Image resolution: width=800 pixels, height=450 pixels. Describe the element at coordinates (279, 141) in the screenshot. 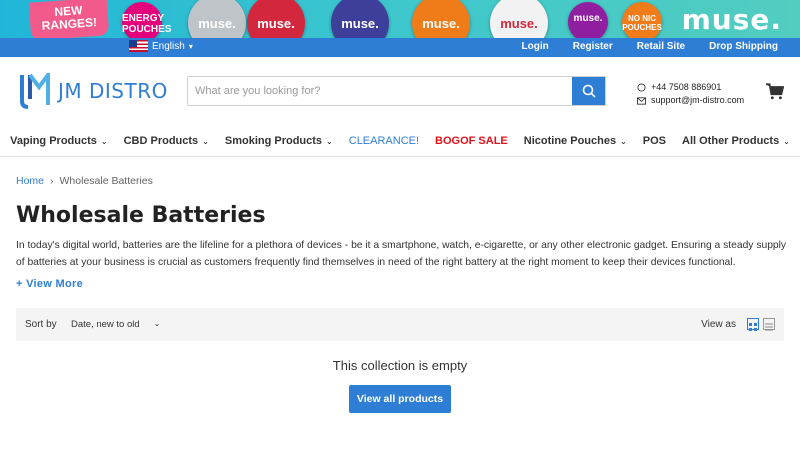

I see `nav-smoking-products: Smoking Products ⌄` at that location.